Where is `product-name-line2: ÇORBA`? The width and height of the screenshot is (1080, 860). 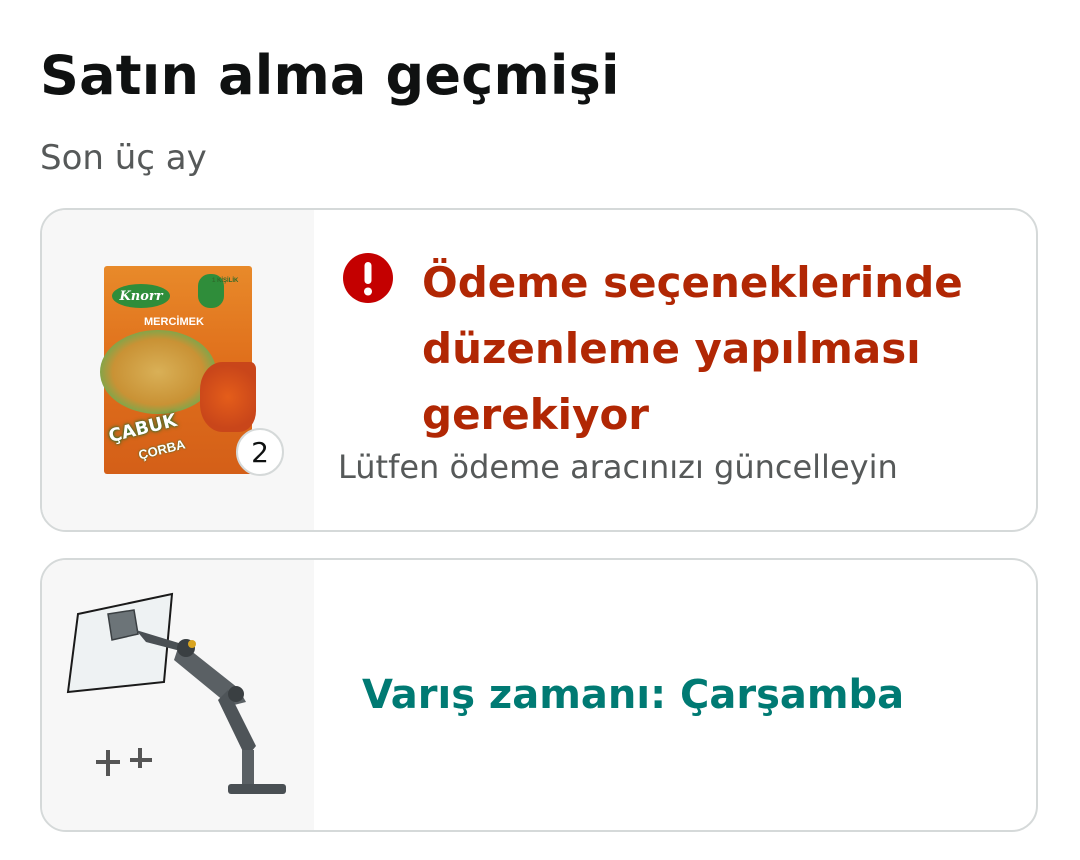 product-name-line2: ÇORBA is located at coordinates (161, 449).